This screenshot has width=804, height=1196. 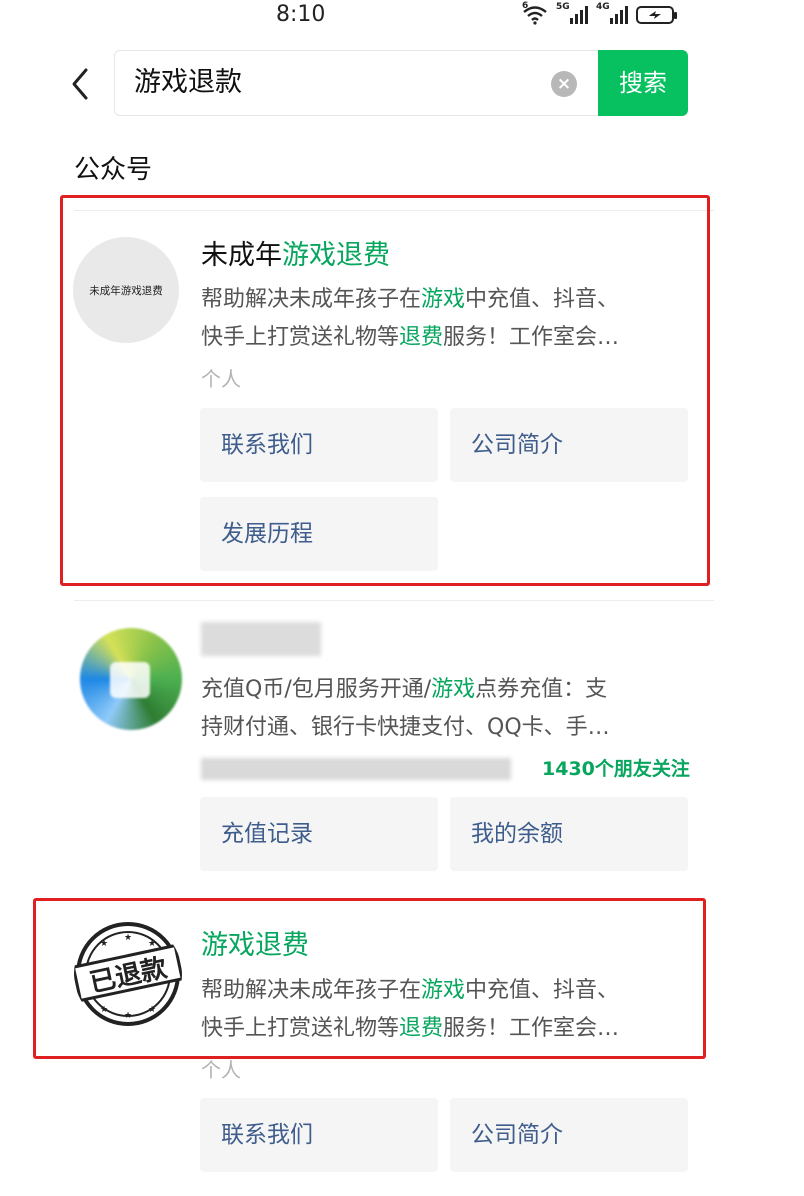 What do you see at coordinates (188, 83) in the screenshot?
I see `search-query-text: 游戏退款` at bounding box center [188, 83].